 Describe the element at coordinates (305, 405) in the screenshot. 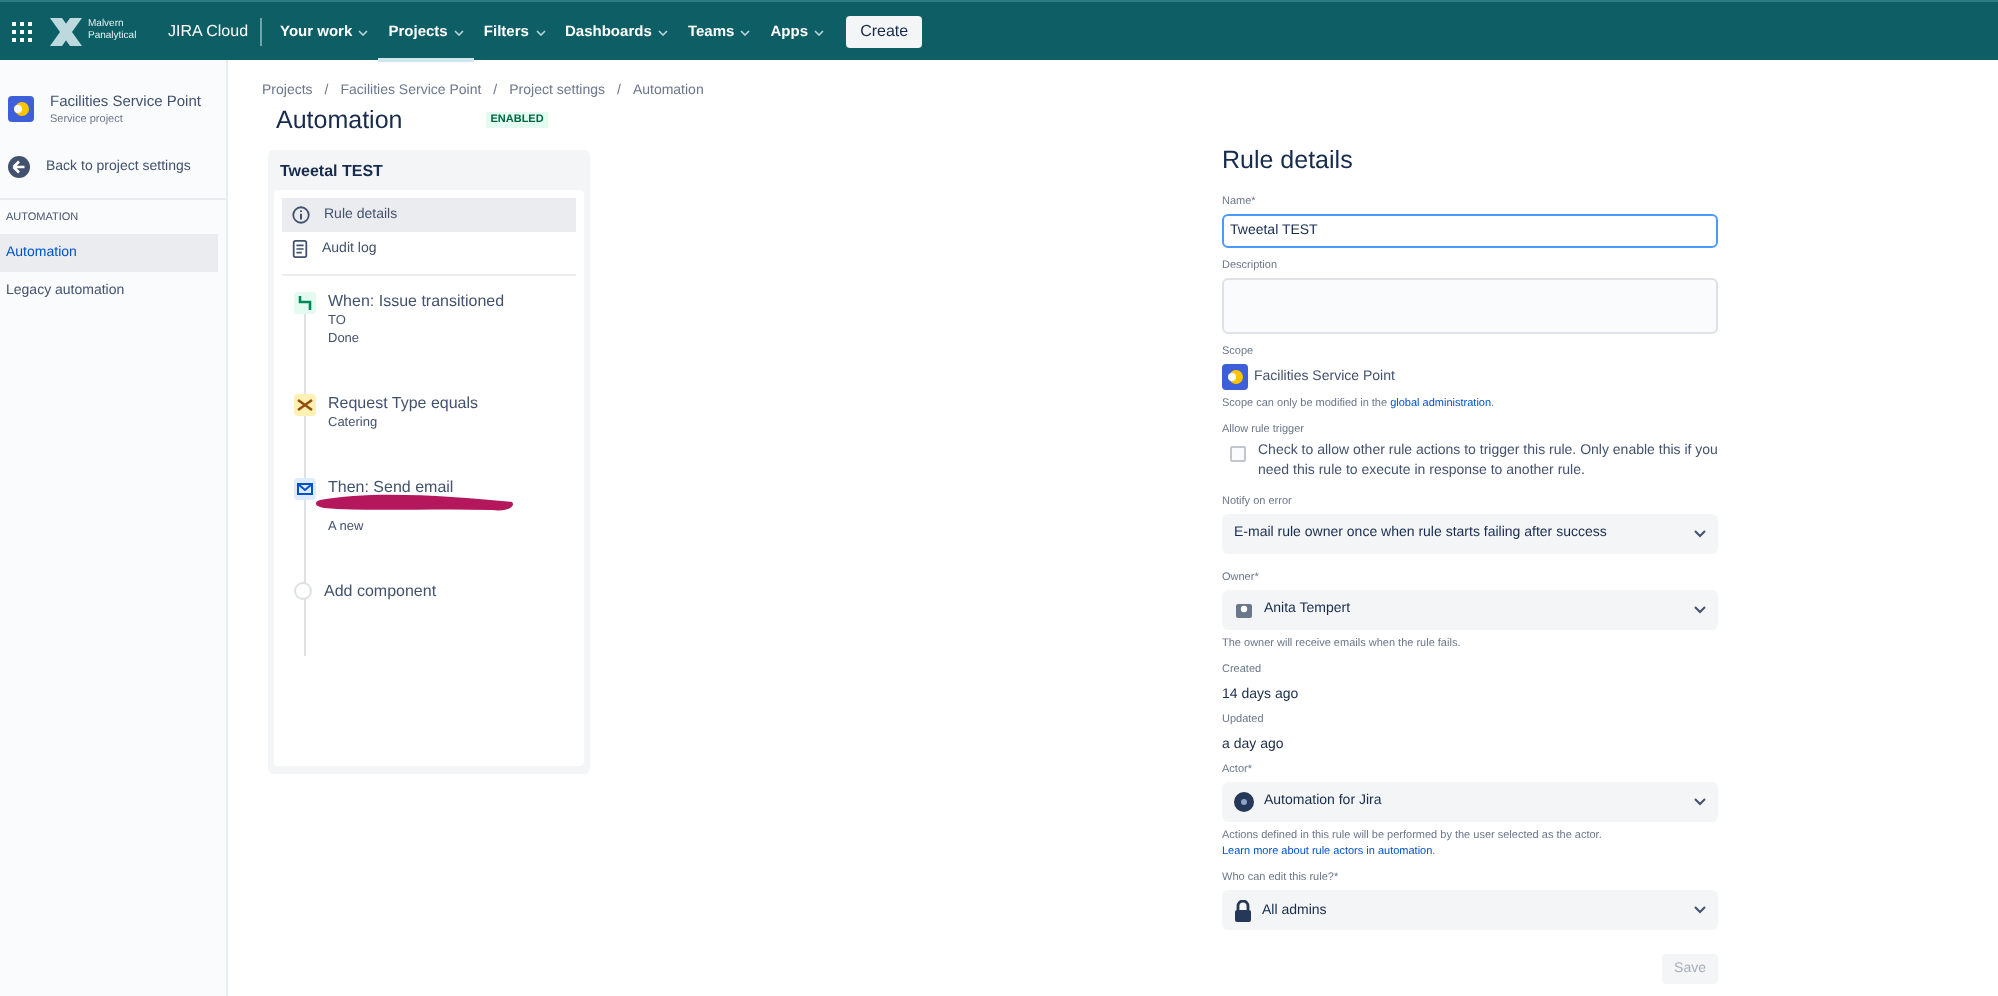

I see `condition-icon` at that location.